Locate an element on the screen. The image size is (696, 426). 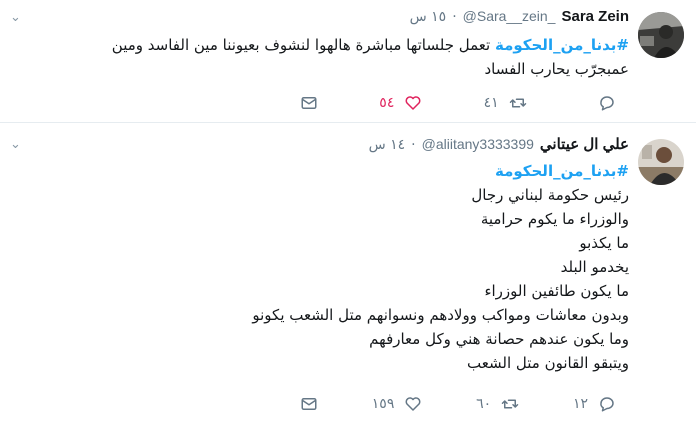
retweet-button: ٤١ is located at coordinates (505, 103).